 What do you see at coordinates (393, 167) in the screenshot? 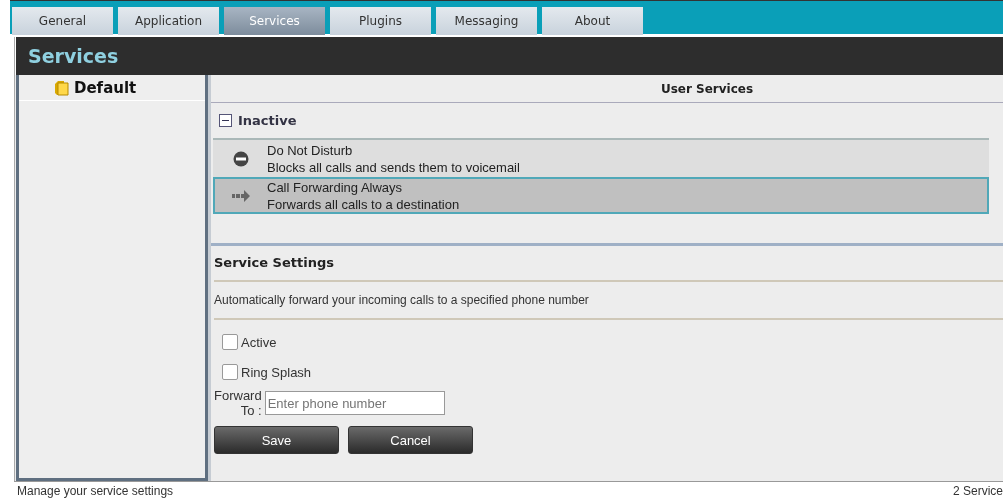
I see `service-description: Blocks all calls and sends them to voicemail` at bounding box center [393, 167].